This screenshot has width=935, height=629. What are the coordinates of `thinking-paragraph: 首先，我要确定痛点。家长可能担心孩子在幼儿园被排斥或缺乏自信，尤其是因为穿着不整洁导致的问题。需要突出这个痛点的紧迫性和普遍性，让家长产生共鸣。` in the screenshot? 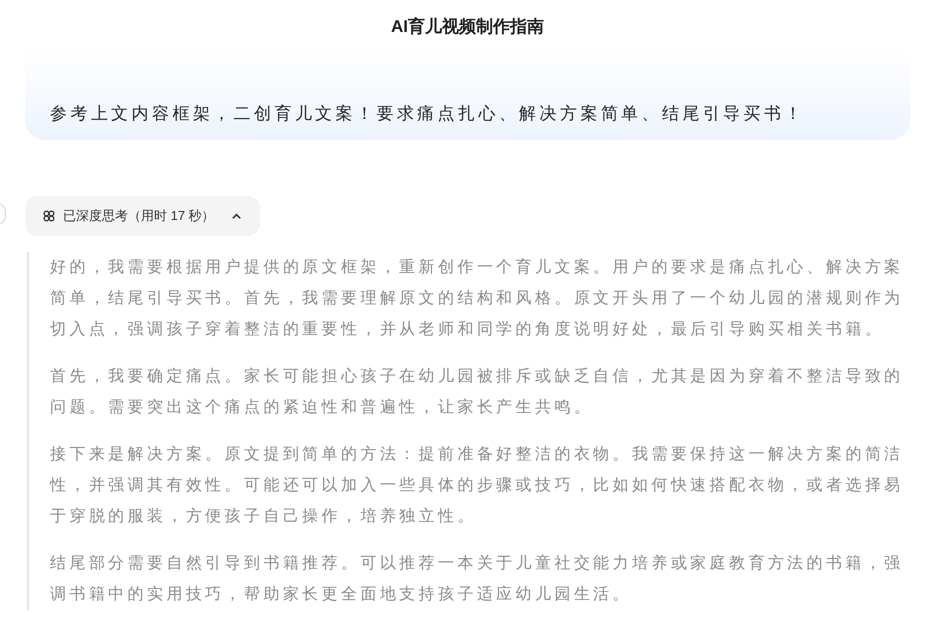 It's located at (477, 392).